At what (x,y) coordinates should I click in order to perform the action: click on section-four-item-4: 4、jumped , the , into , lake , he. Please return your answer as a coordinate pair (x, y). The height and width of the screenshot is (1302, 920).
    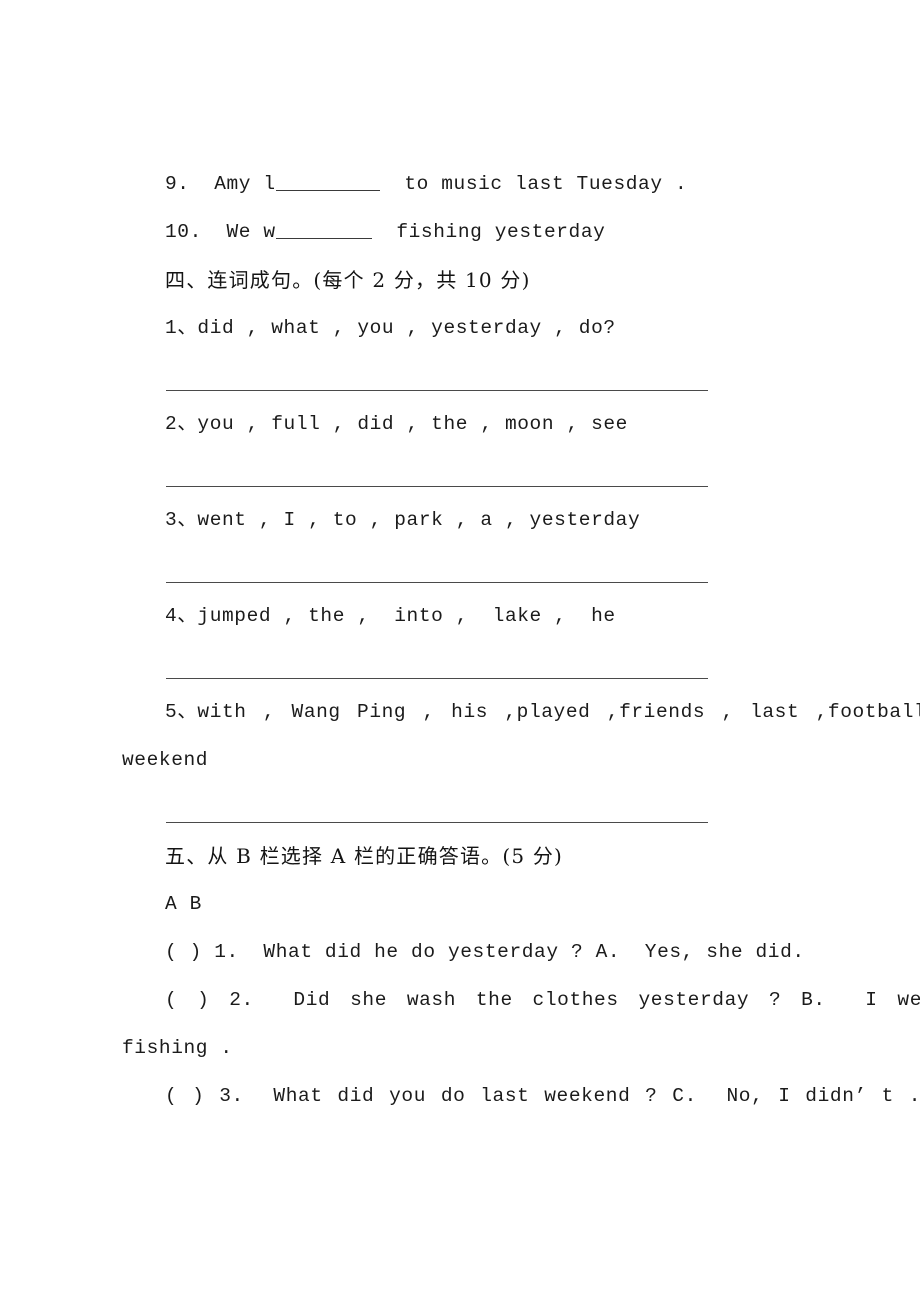
    Looking at the image, I should click on (390, 616).